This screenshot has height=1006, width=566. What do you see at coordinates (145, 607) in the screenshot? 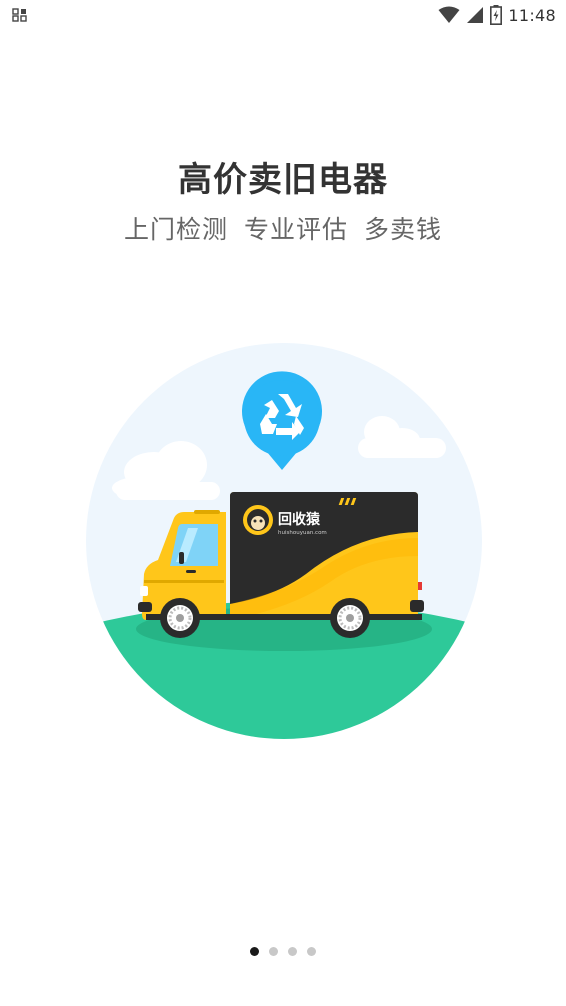
I see `front-bumper` at bounding box center [145, 607].